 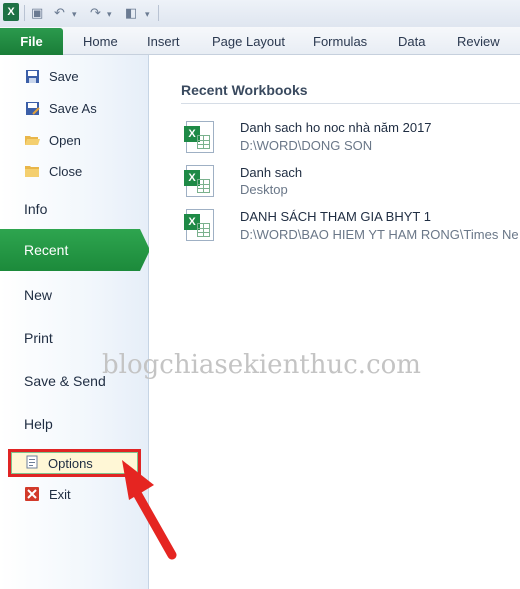 I want to click on tab-insert: Insert, so click(x=163, y=41).